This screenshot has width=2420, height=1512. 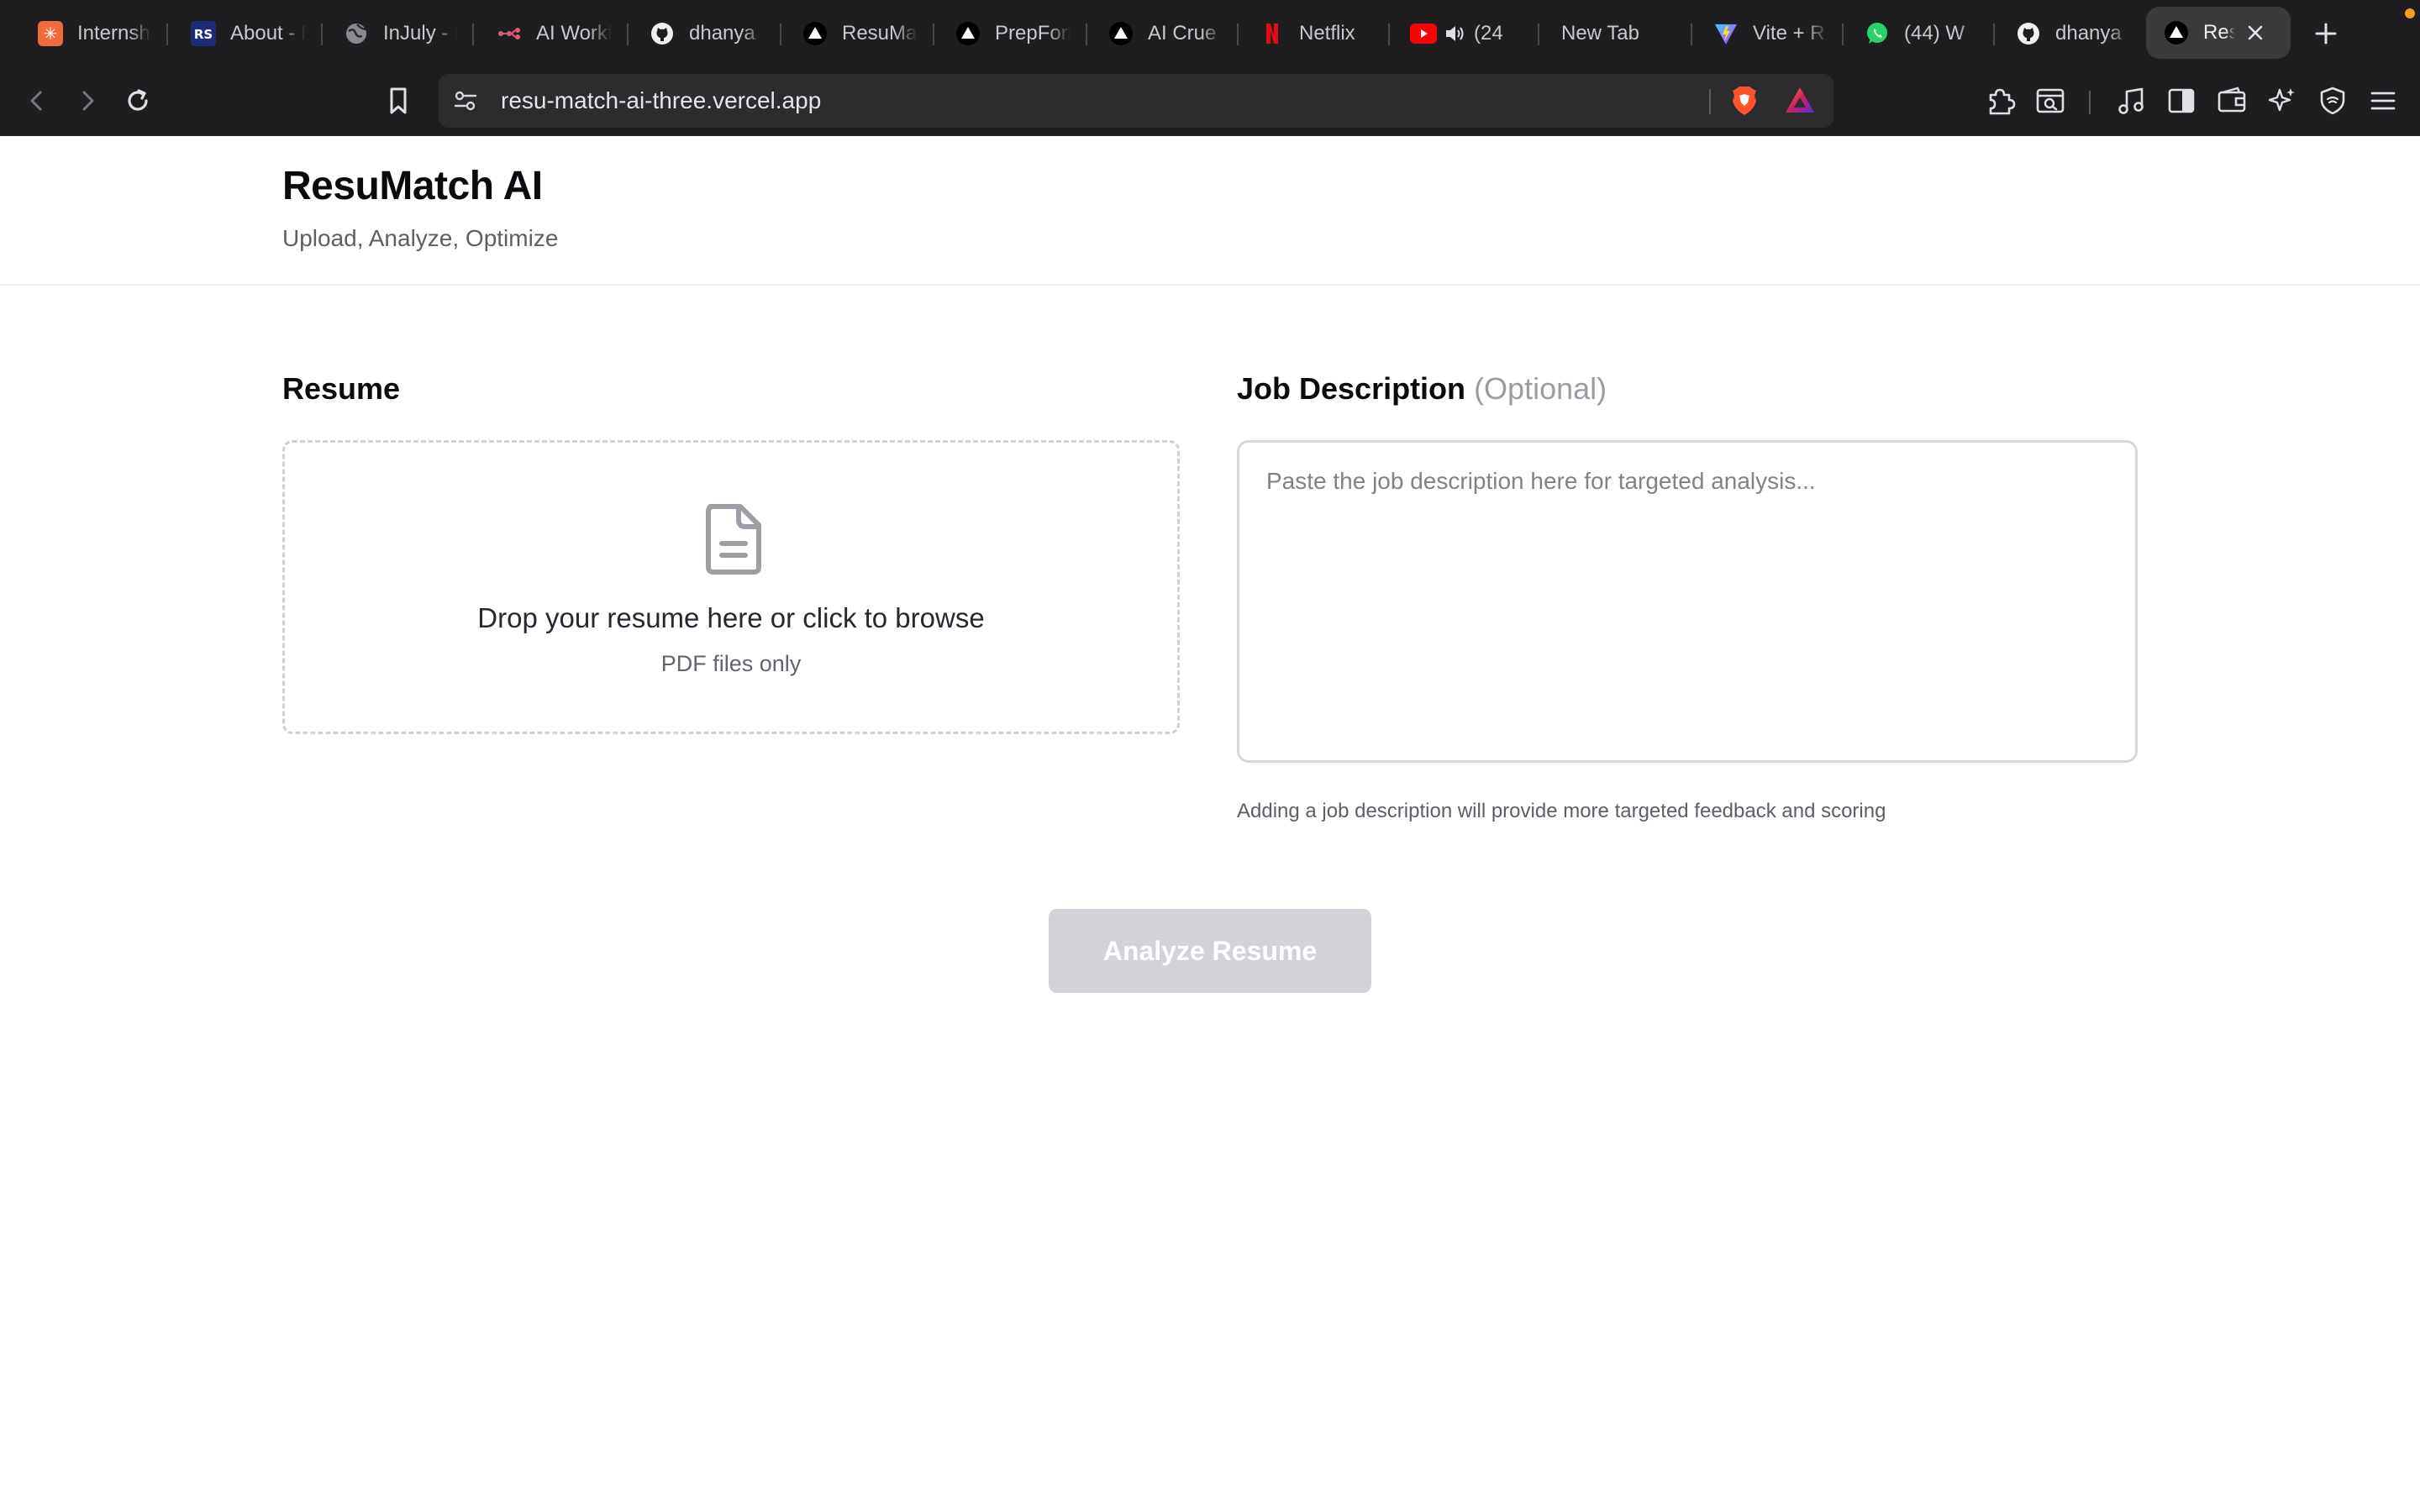 I want to click on bookmark-icon, so click(x=398, y=100).